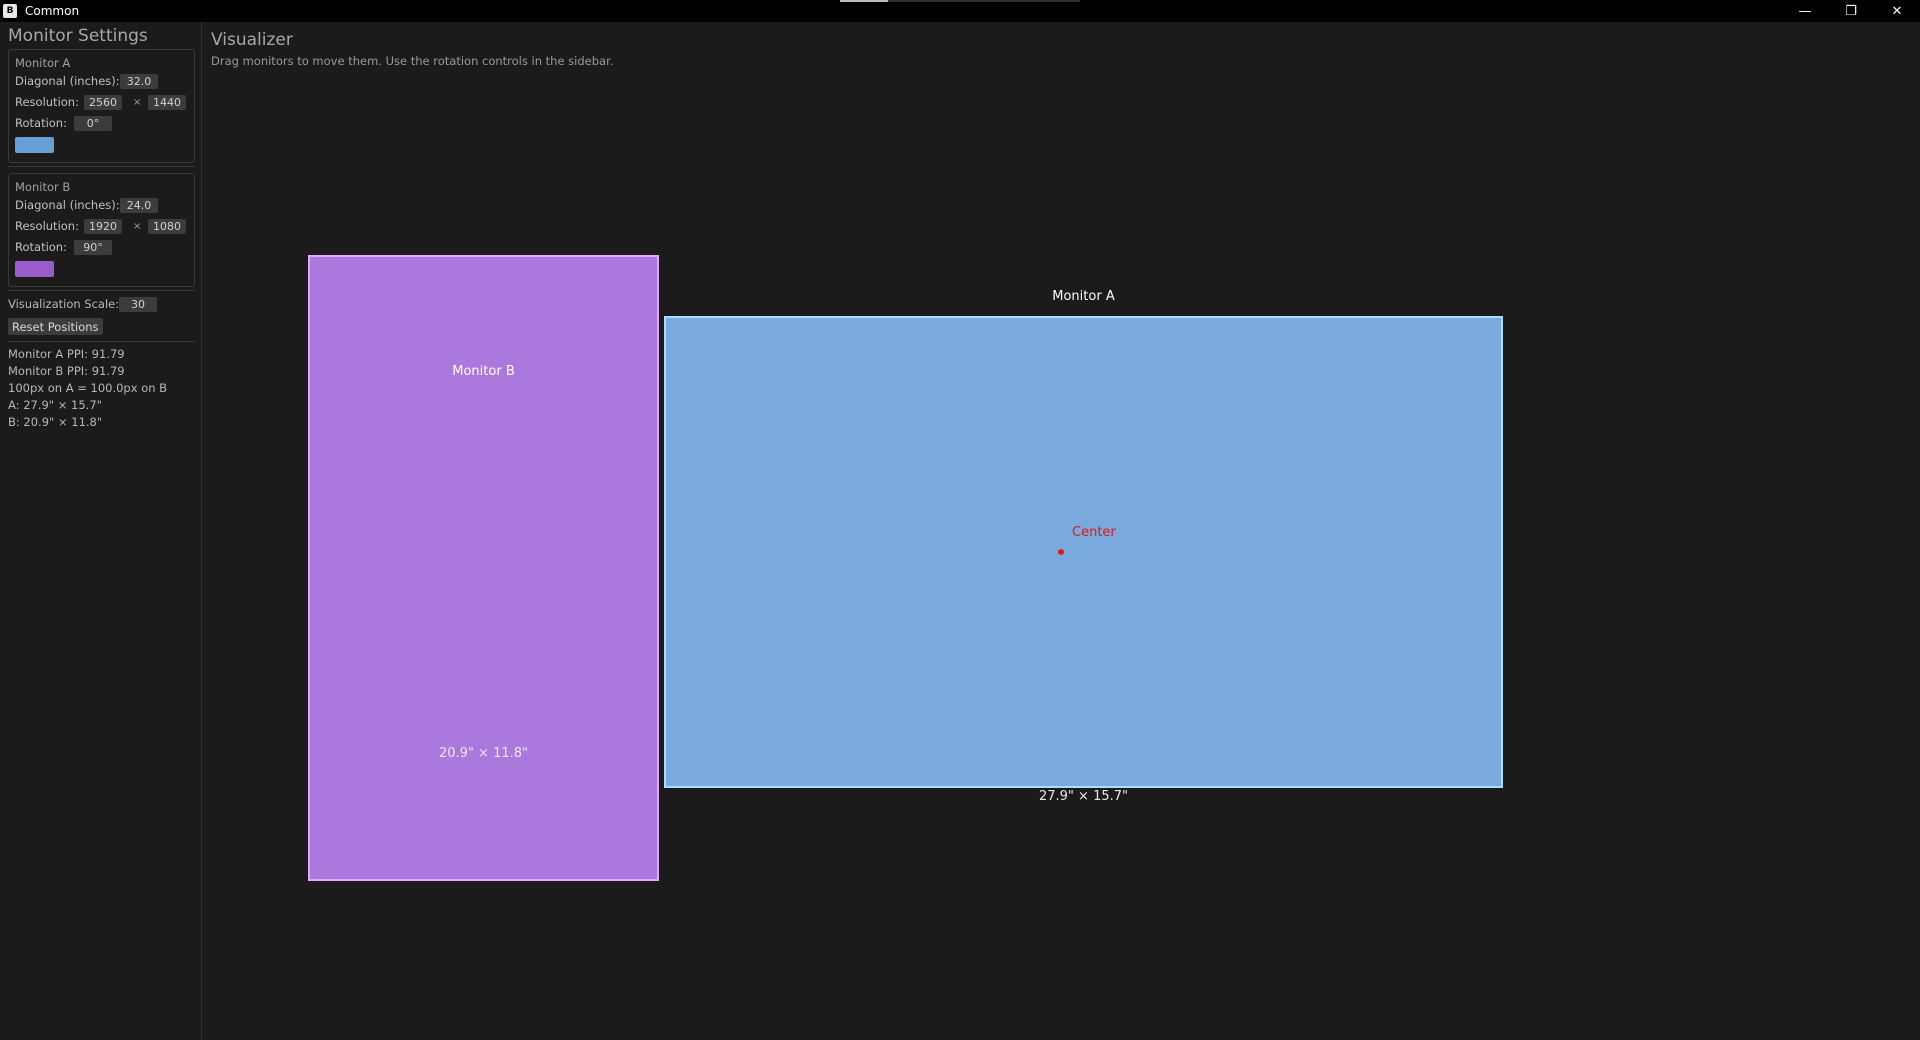 The width and height of the screenshot is (1920, 1040). What do you see at coordinates (43, 187) in the screenshot?
I see `monitor-b-panel-title: Monitor B` at bounding box center [43, 187].